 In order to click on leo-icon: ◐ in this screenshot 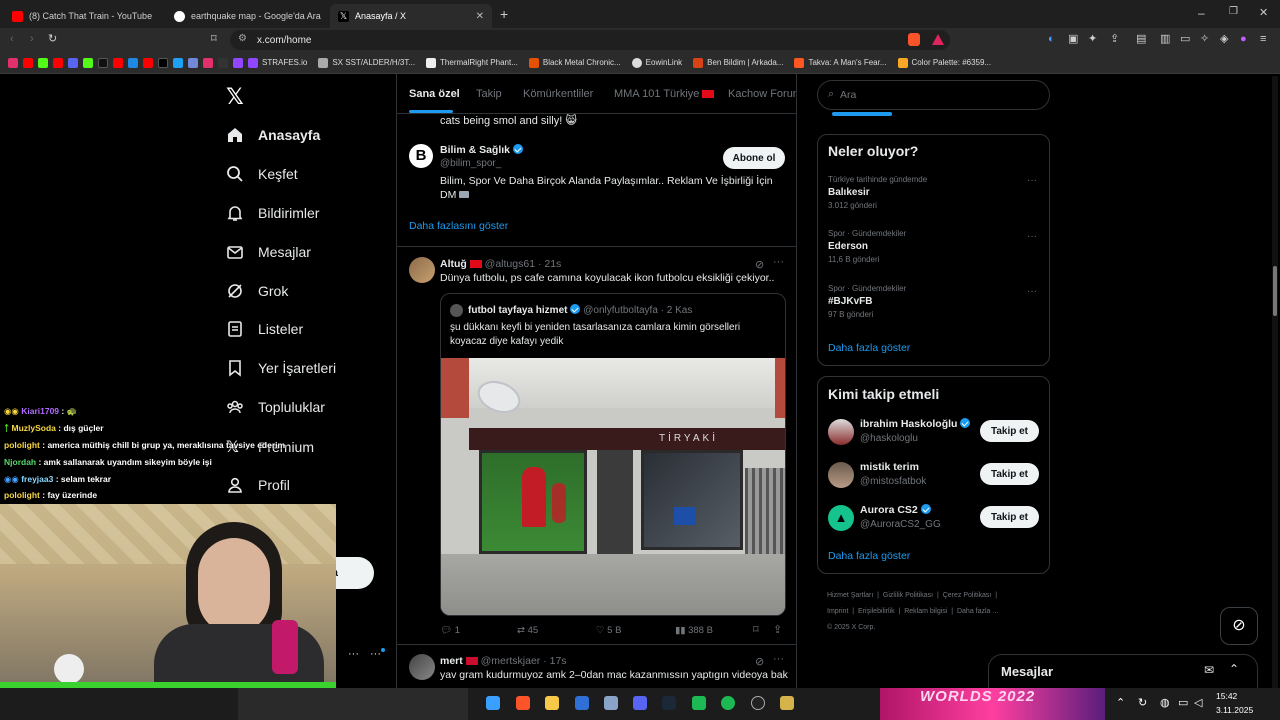, I will do `click(1051, 39)`.